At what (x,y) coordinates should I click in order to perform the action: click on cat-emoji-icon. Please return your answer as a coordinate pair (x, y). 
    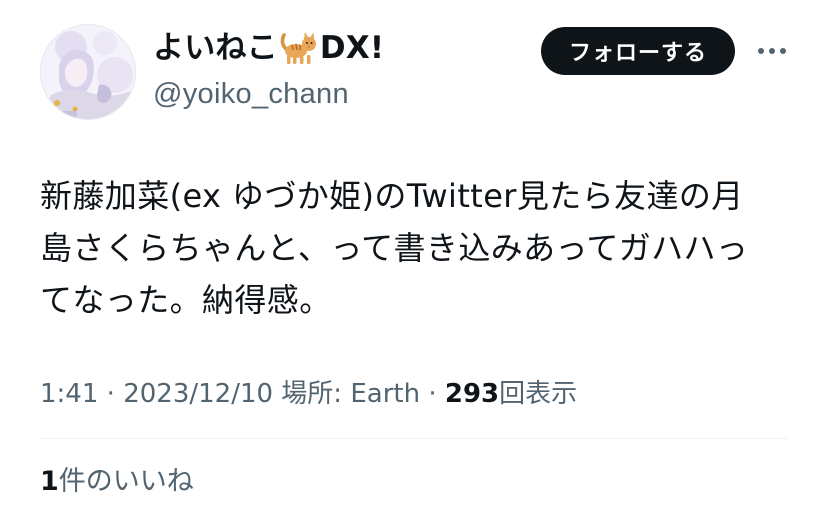
    Looking at the image, I should click on (299, 48).